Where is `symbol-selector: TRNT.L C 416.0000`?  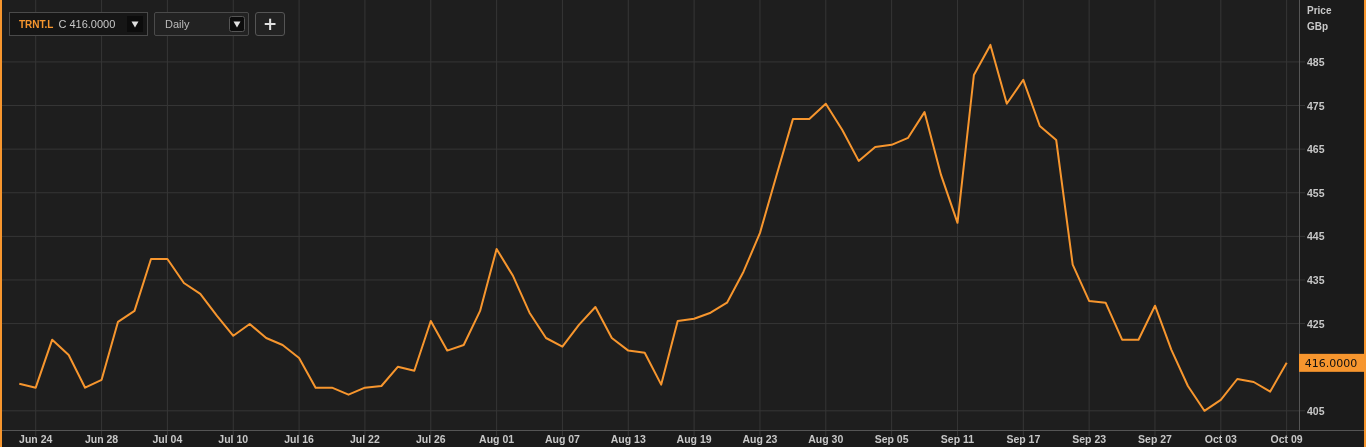 symbol-selector: TRNT.L C 416.0000 is located at coordinates (78, 24).